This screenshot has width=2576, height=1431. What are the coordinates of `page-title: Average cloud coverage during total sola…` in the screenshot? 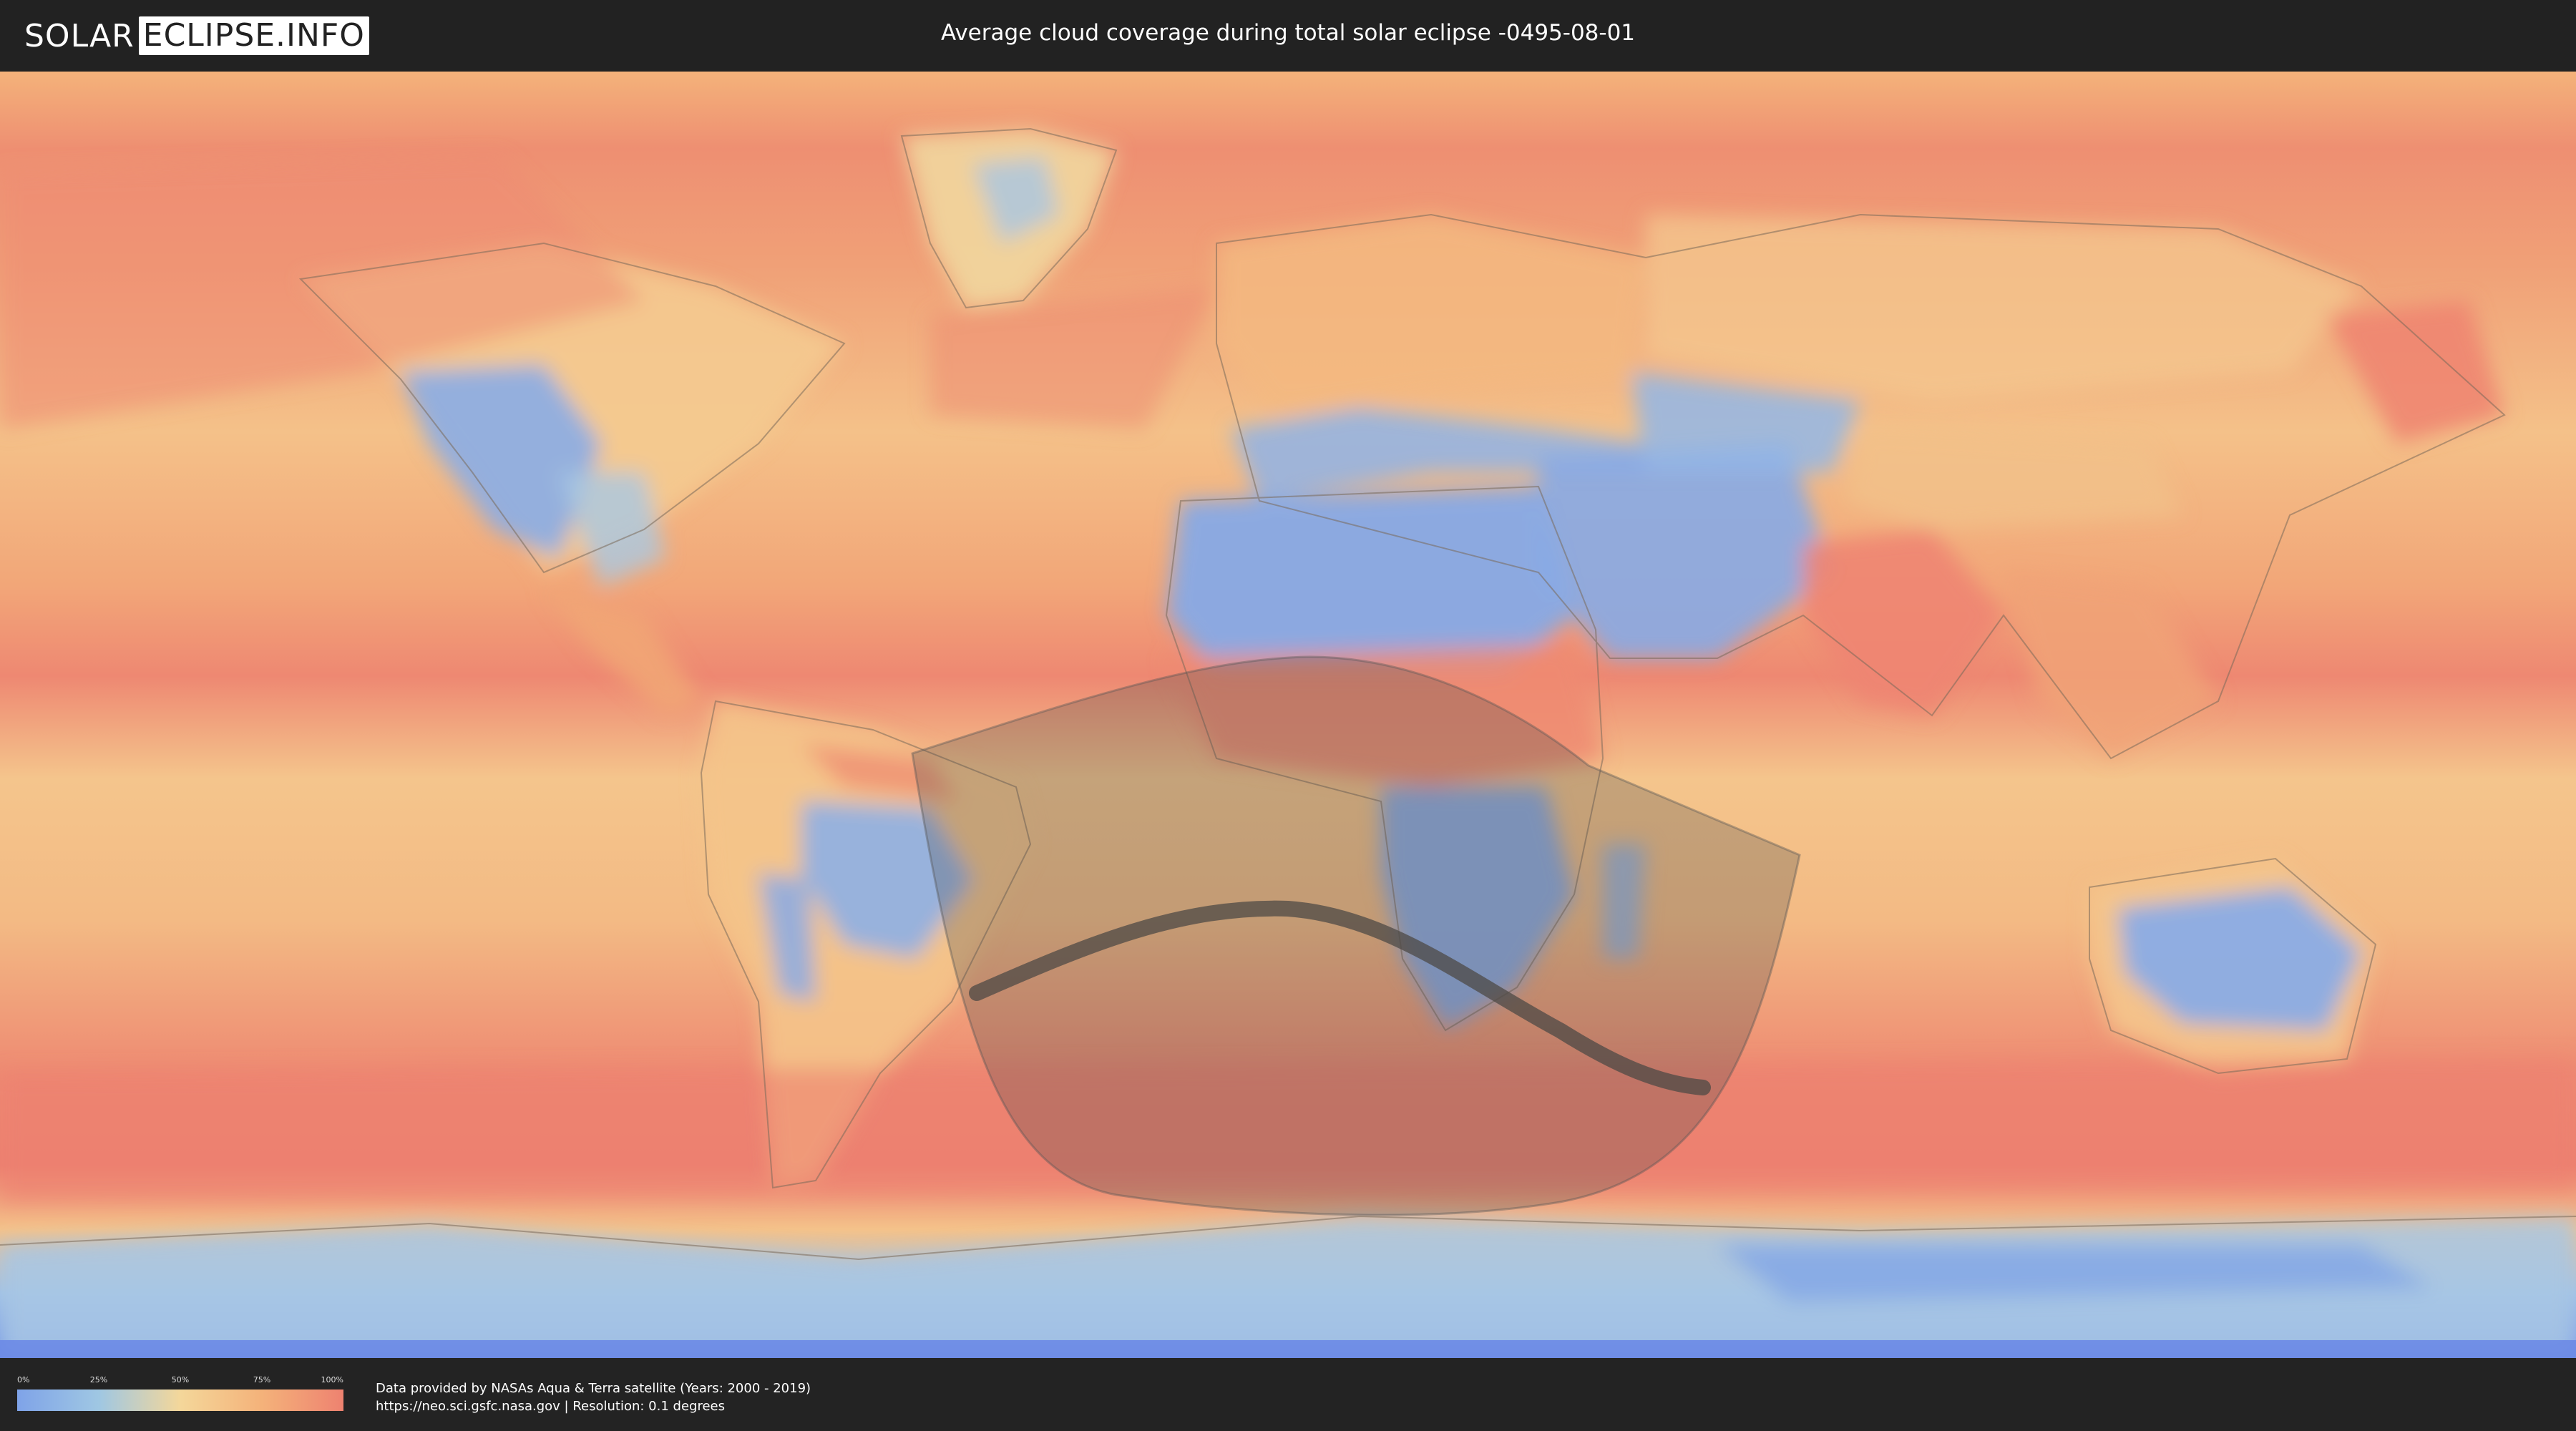 It's located at (1288, 33).